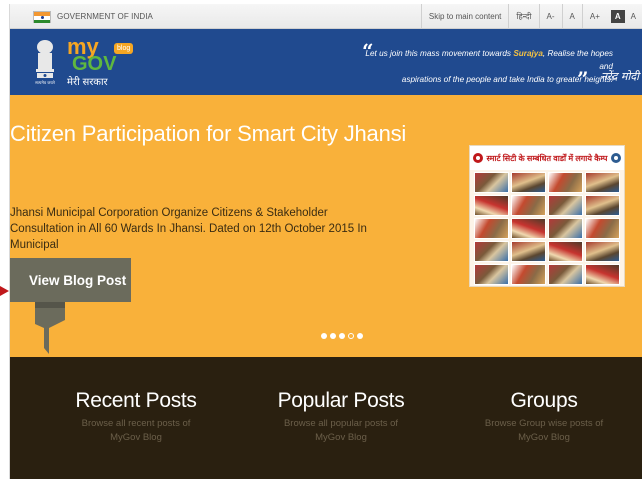 The height and width of the screenshot is (479, 642). I want to click on popular-posts-title: Popular Posts, so click(341, 401).